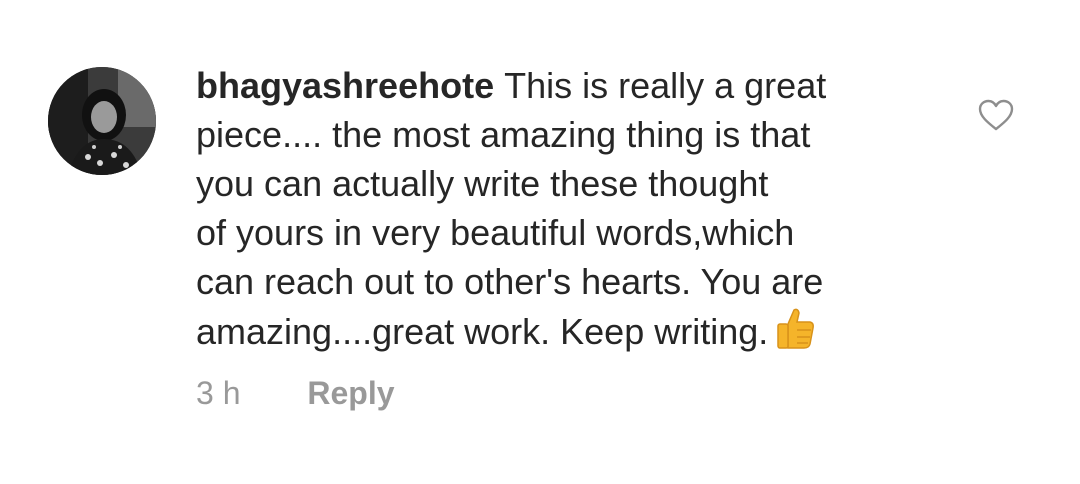 The image size is (1080, 484). Describe the element at coordinates (102, 121) in the screenshot. I see `avatar` at that location.